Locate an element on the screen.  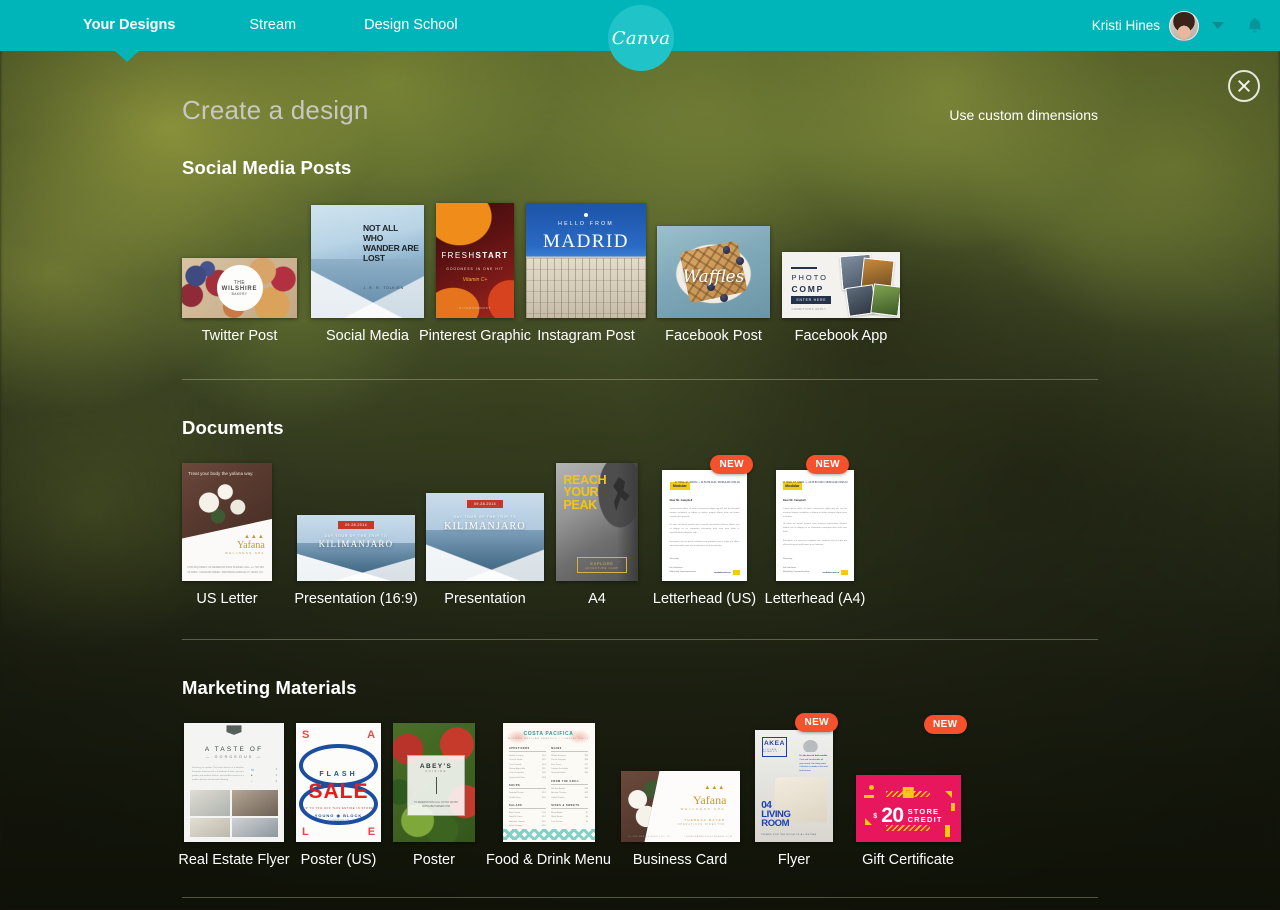
thumb-frame-line-2: ADVENTURE CAMP is located at coordinates (602, 568).